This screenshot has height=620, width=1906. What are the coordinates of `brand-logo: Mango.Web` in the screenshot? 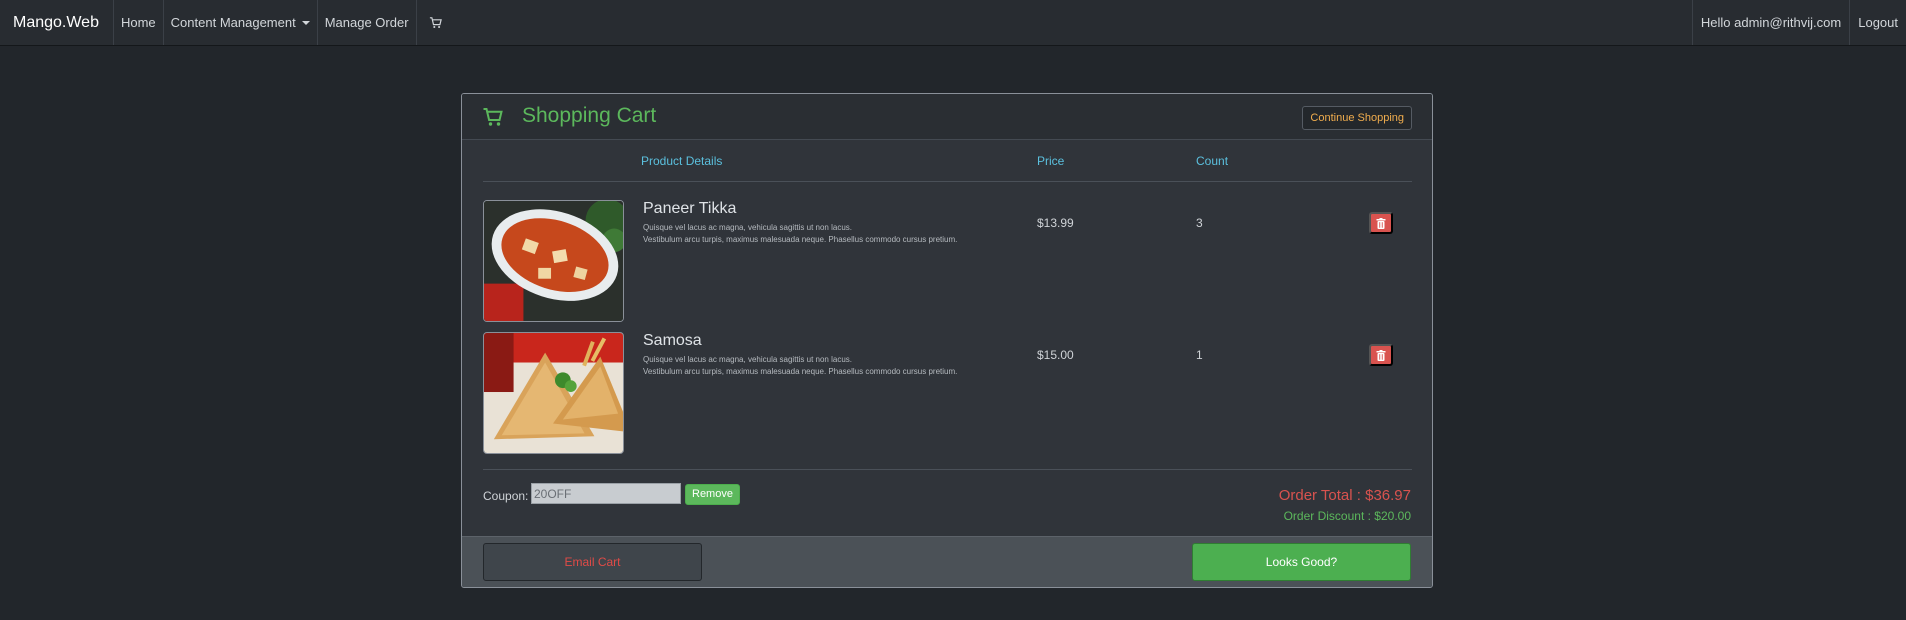 It's located at (56, 22).